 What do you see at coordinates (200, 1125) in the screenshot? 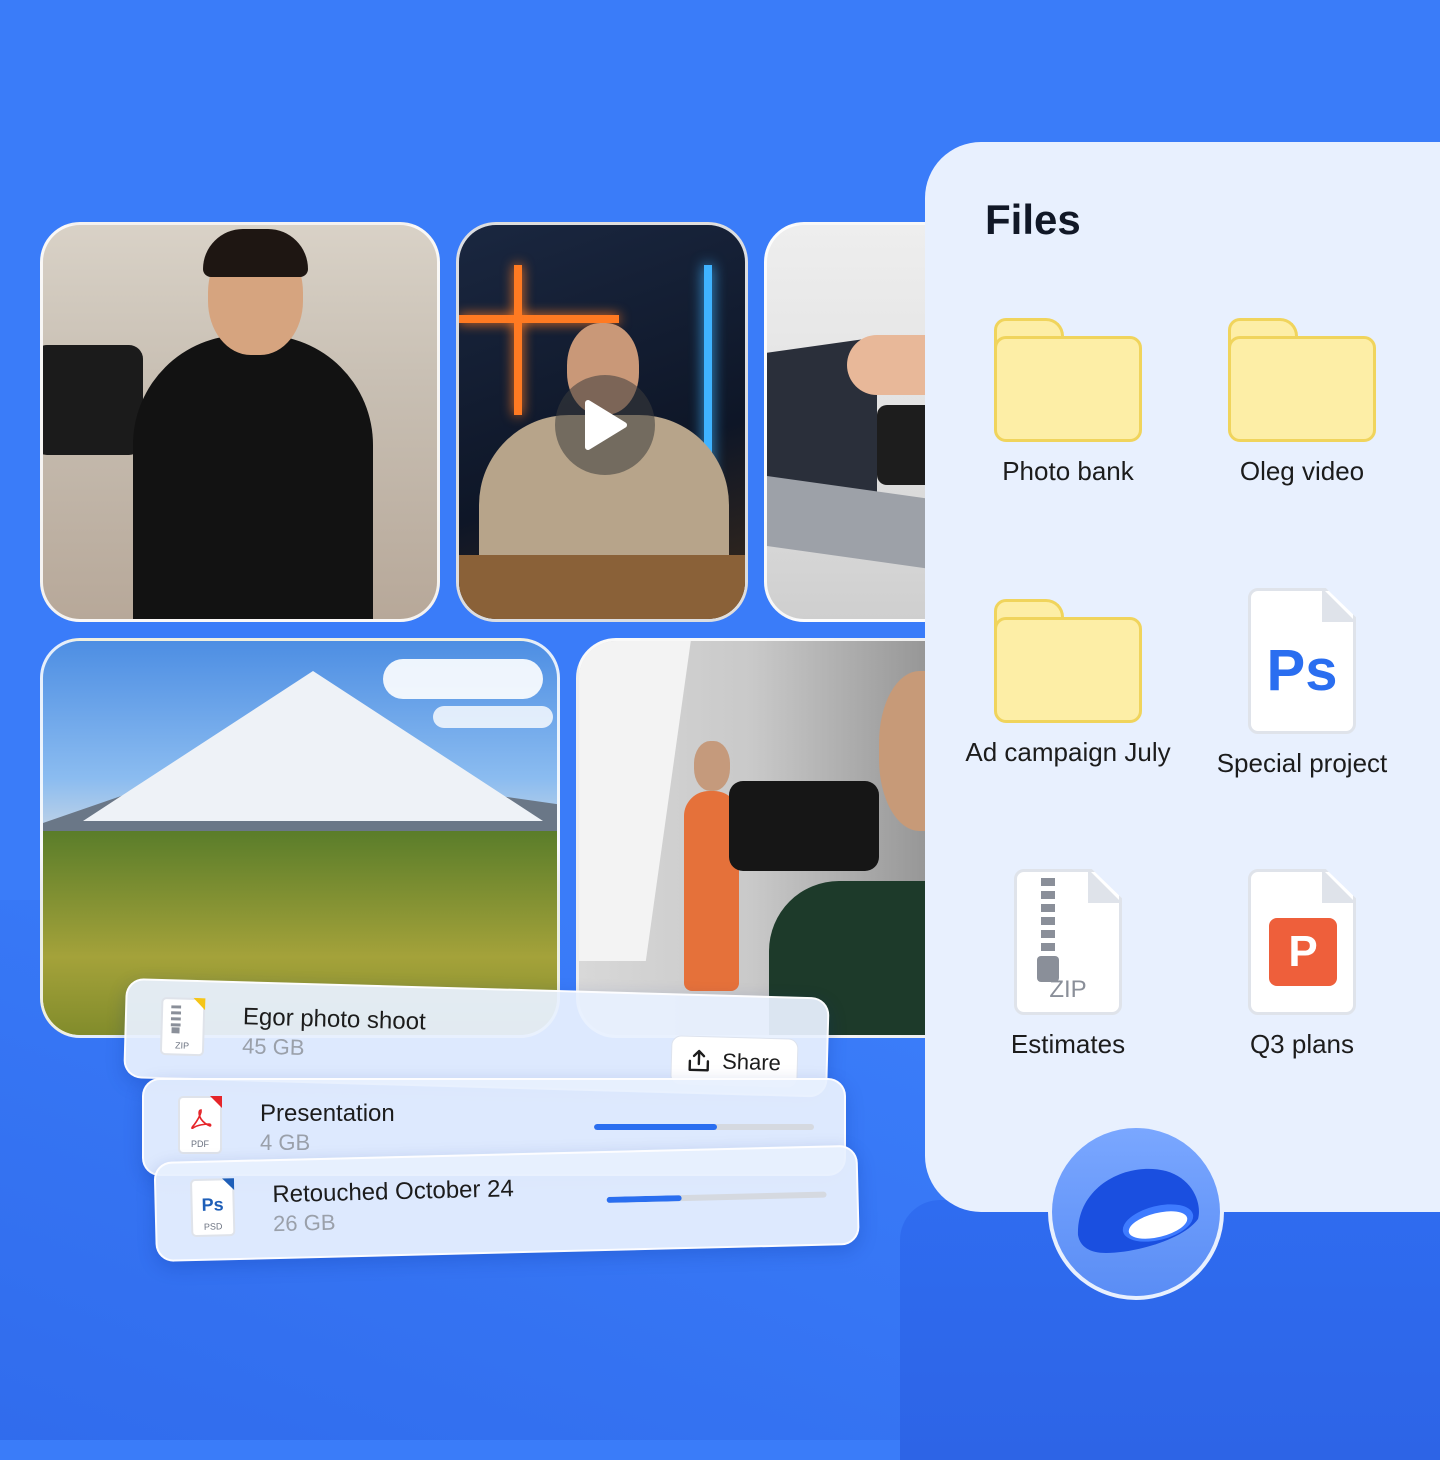
I see `pdf-file-icon: PDF` at bounding box center [200, 1125].